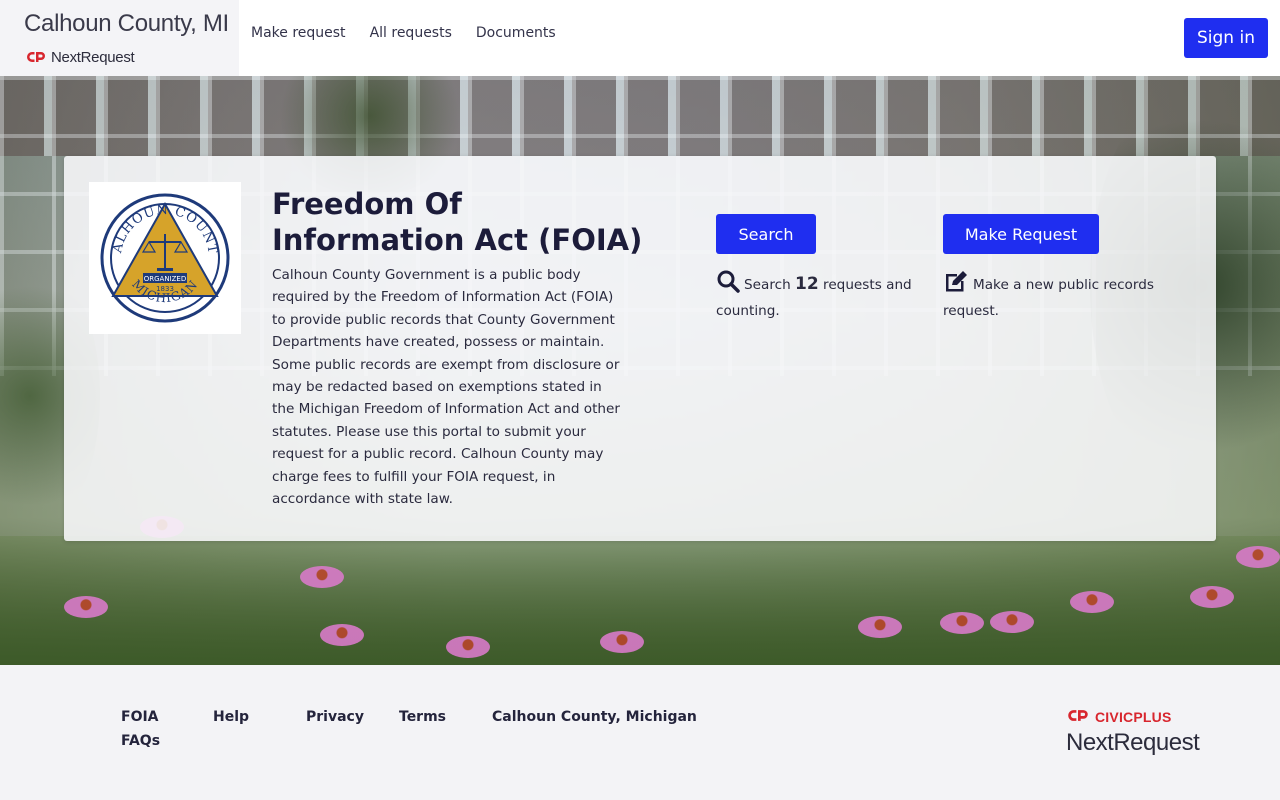 The width and height of the screenshot is (1280, 800). I want to click on county-seal: CALHOUN COUNTY MICHIGAN ORGANIZED 1833, so click(165, 258).